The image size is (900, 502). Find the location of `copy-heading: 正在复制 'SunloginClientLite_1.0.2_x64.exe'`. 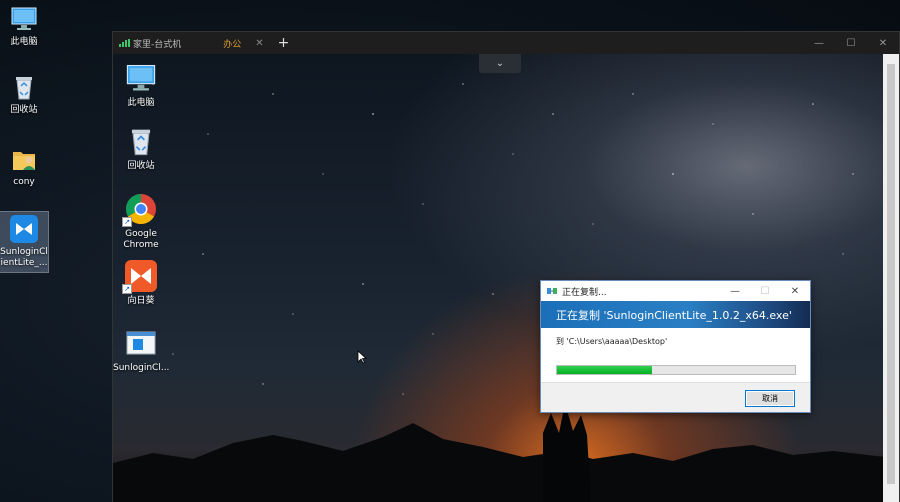

copy-heading: 正在复制 'SunloginClientLite_1.0.2_x64.exe' is located at coordinates (675, 314).